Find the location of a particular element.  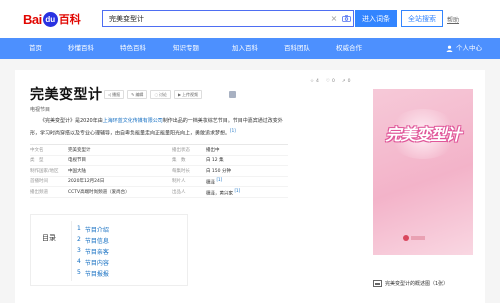

chat-icon: ◌ is located at coordinates (156, 94).